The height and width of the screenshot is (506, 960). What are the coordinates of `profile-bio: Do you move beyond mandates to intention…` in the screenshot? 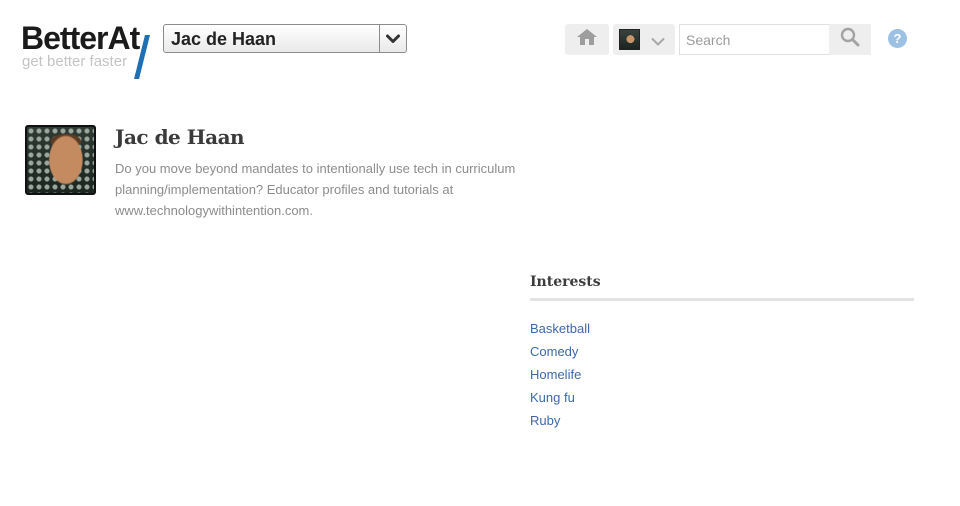 It's located at (315, 189).